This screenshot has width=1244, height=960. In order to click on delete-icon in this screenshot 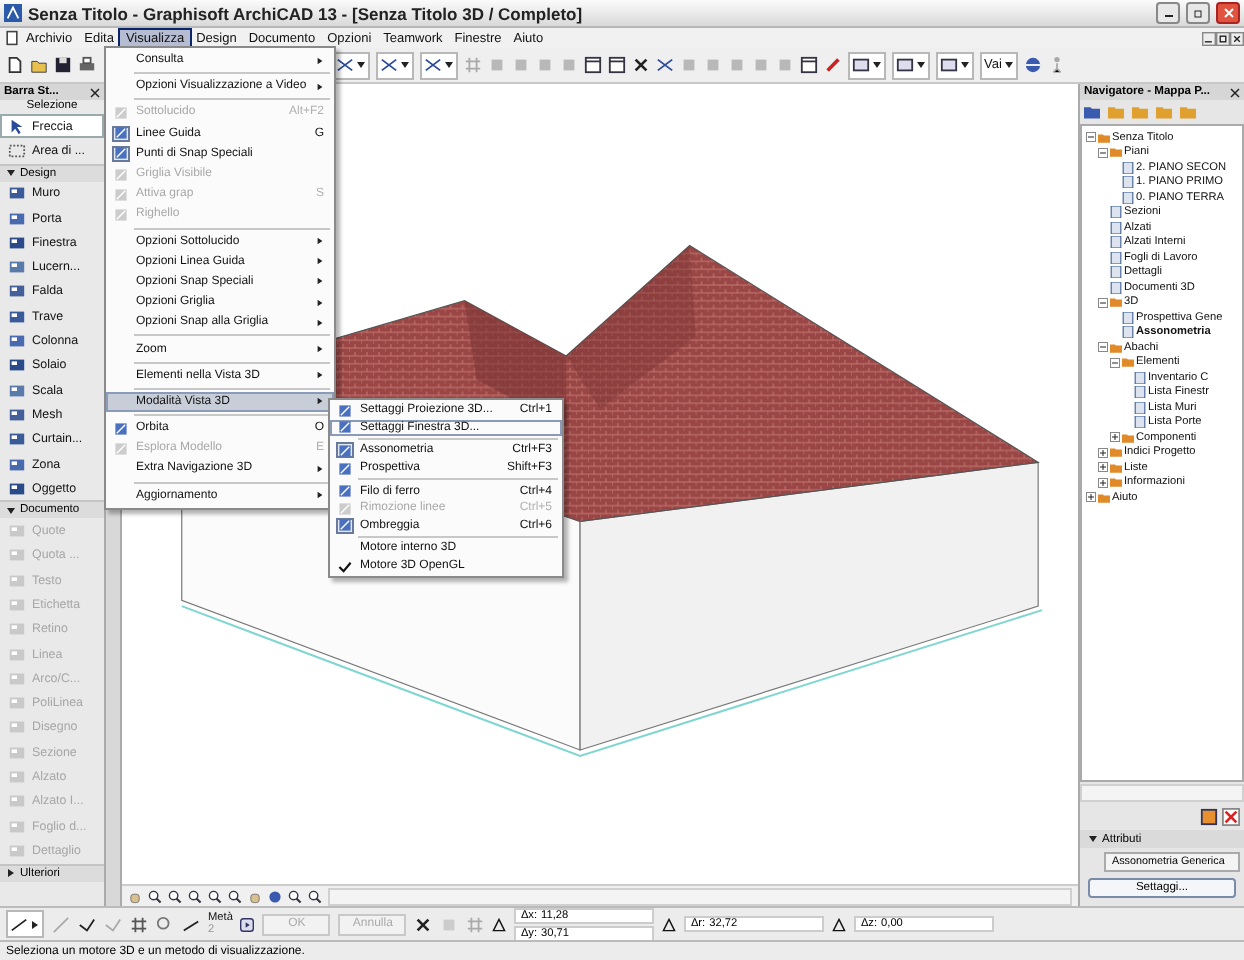, I will do `click(1231, 817)`.